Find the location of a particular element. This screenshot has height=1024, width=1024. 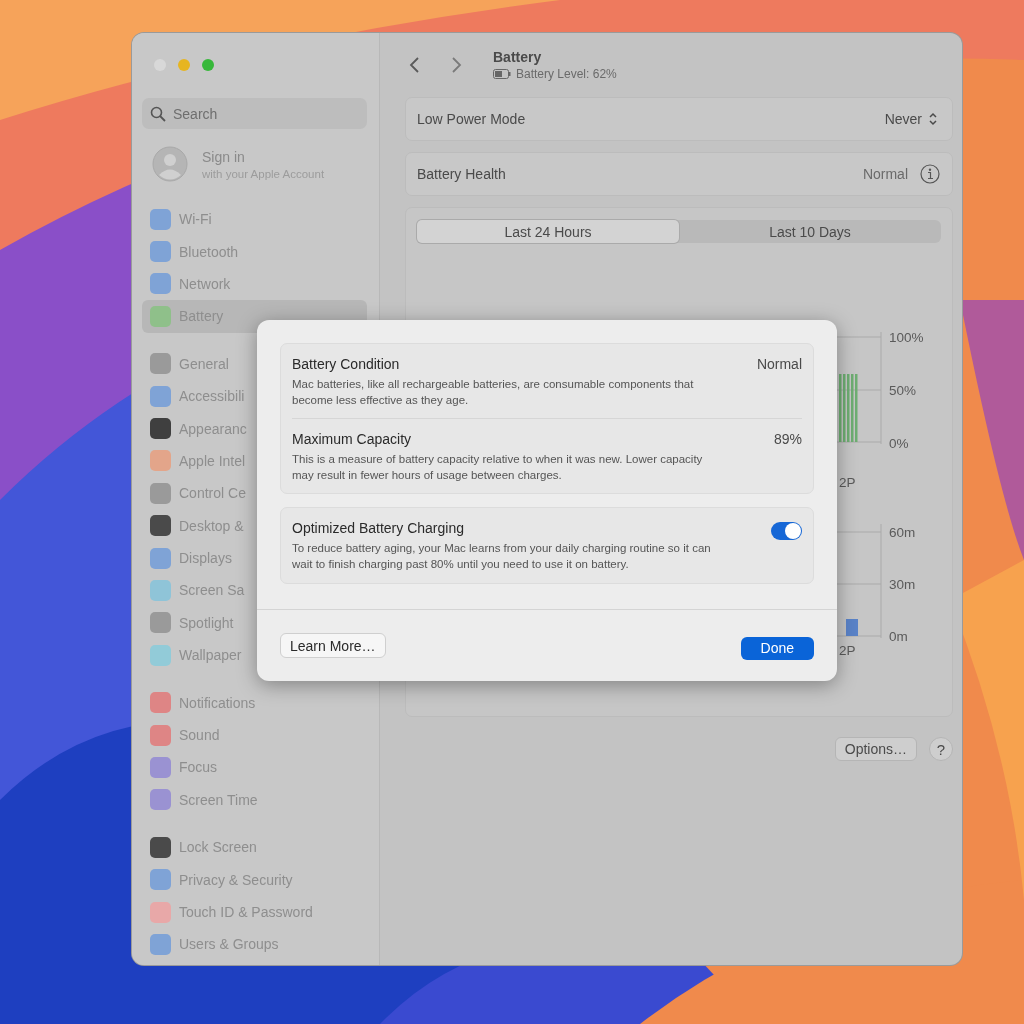

sidebar-item: Users & Groups is located at coordinates (254, 944).